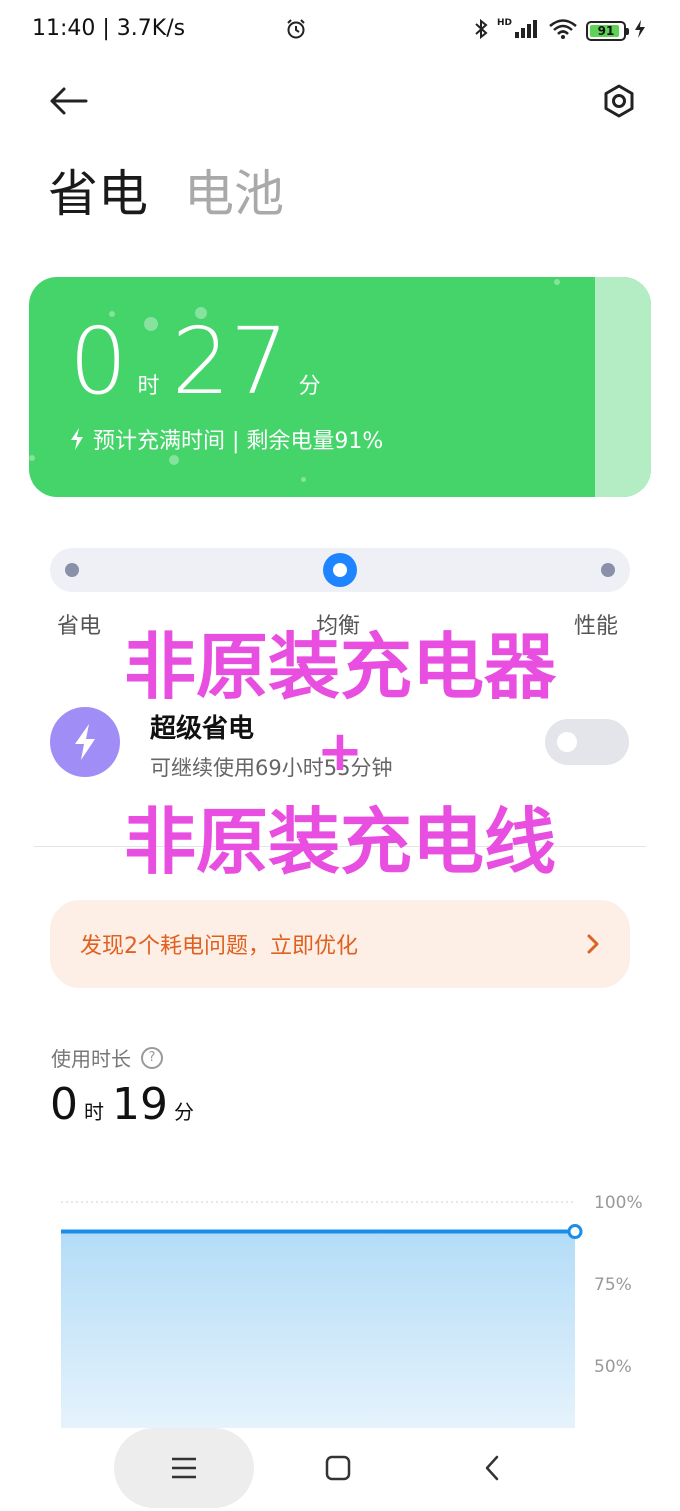 Image resolution: width=680 pixels, height=1511 pixels. Describe the element at coordinates (575, 1232) in the screenshot. I see `chart-end-point` at that location.